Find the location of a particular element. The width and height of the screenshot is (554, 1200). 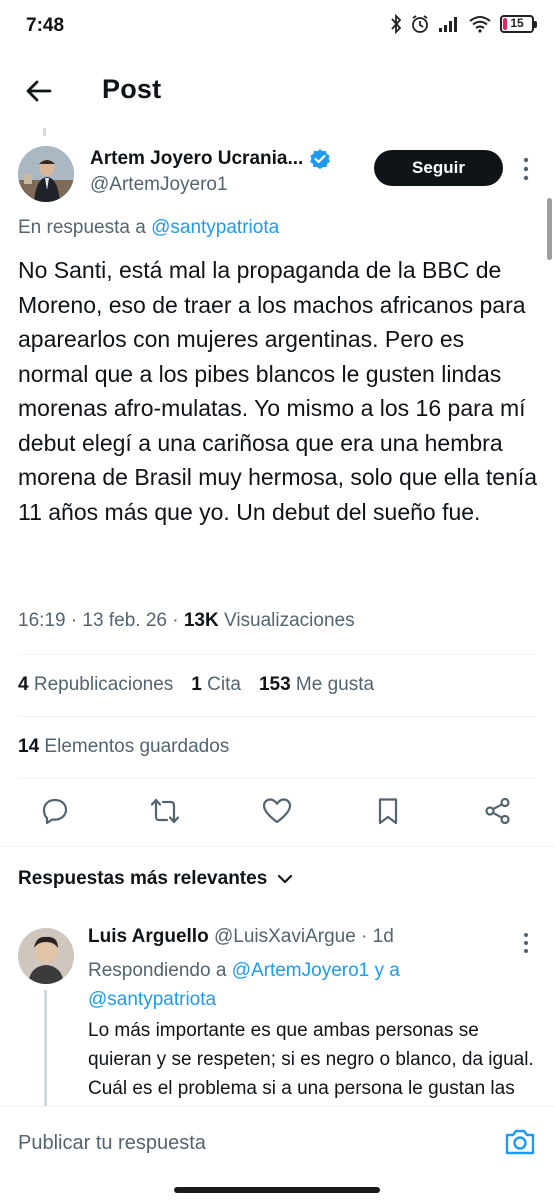

avatar is located at coordinates (46, 174).